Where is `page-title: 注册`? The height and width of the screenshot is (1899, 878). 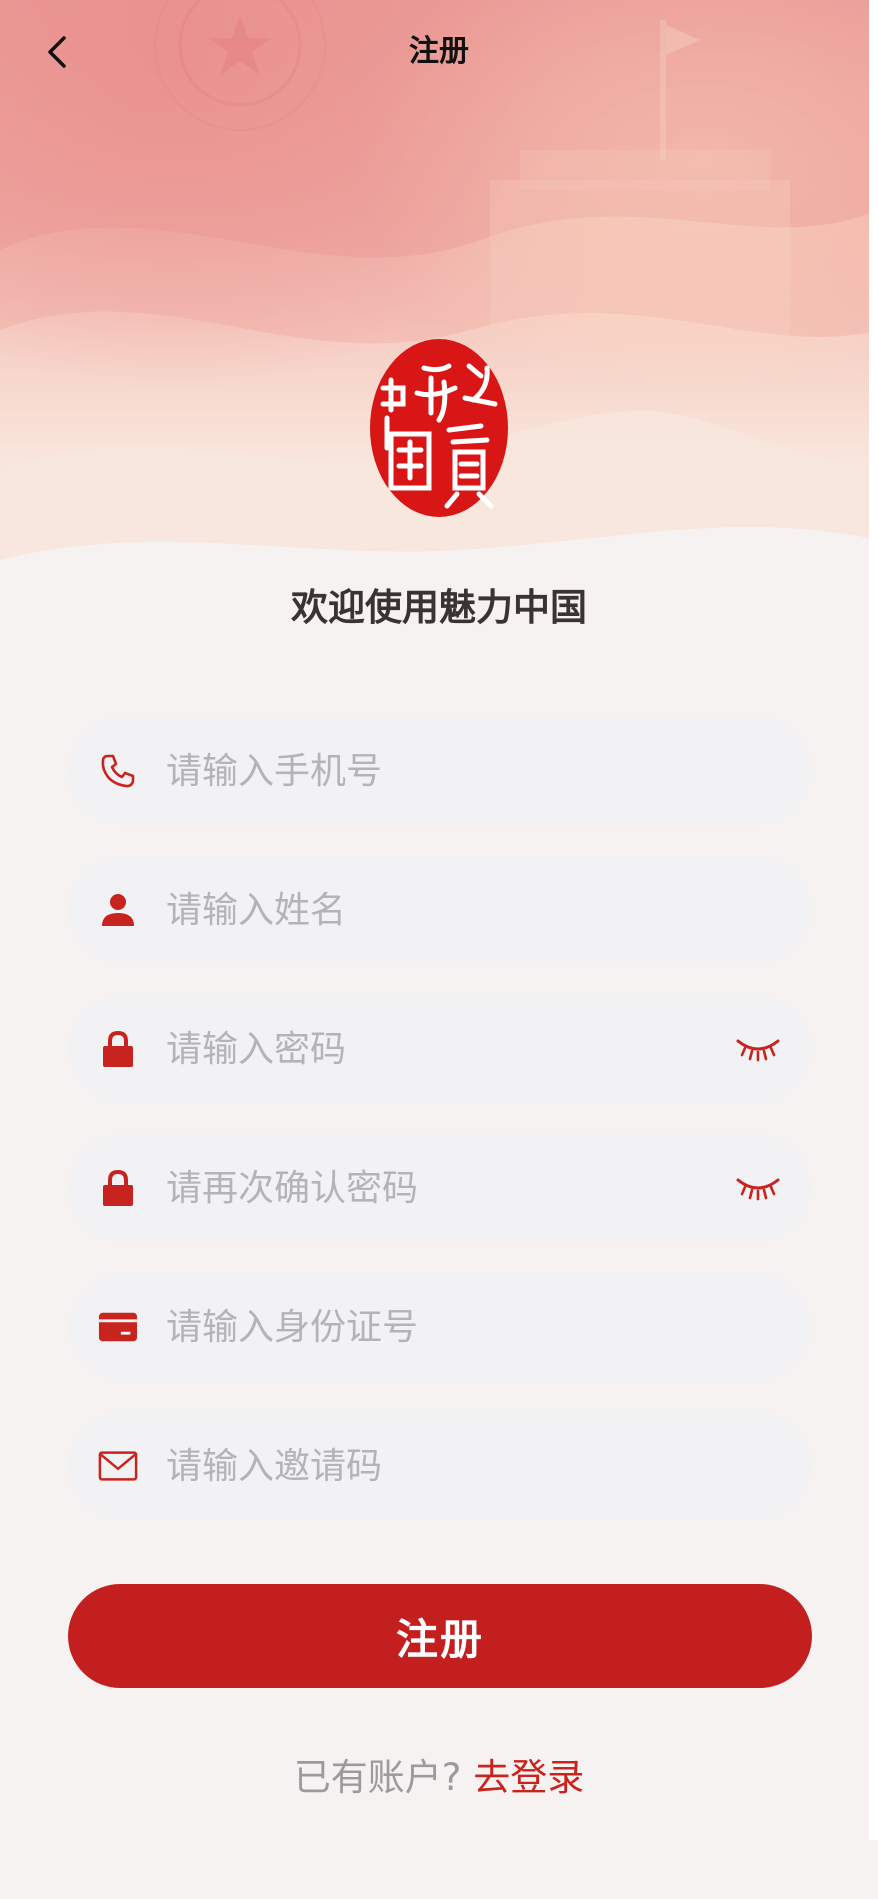
page-title: 注册 is located at coordinates (439, 51).